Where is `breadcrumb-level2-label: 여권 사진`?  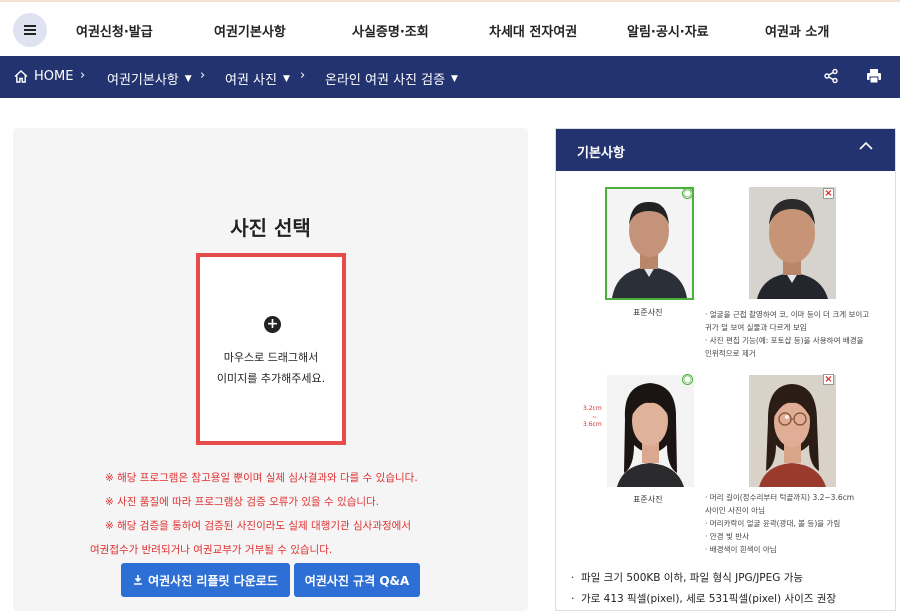 breadcrumb-level2-label: 여권 사진 is located at coordinates (251, 80).